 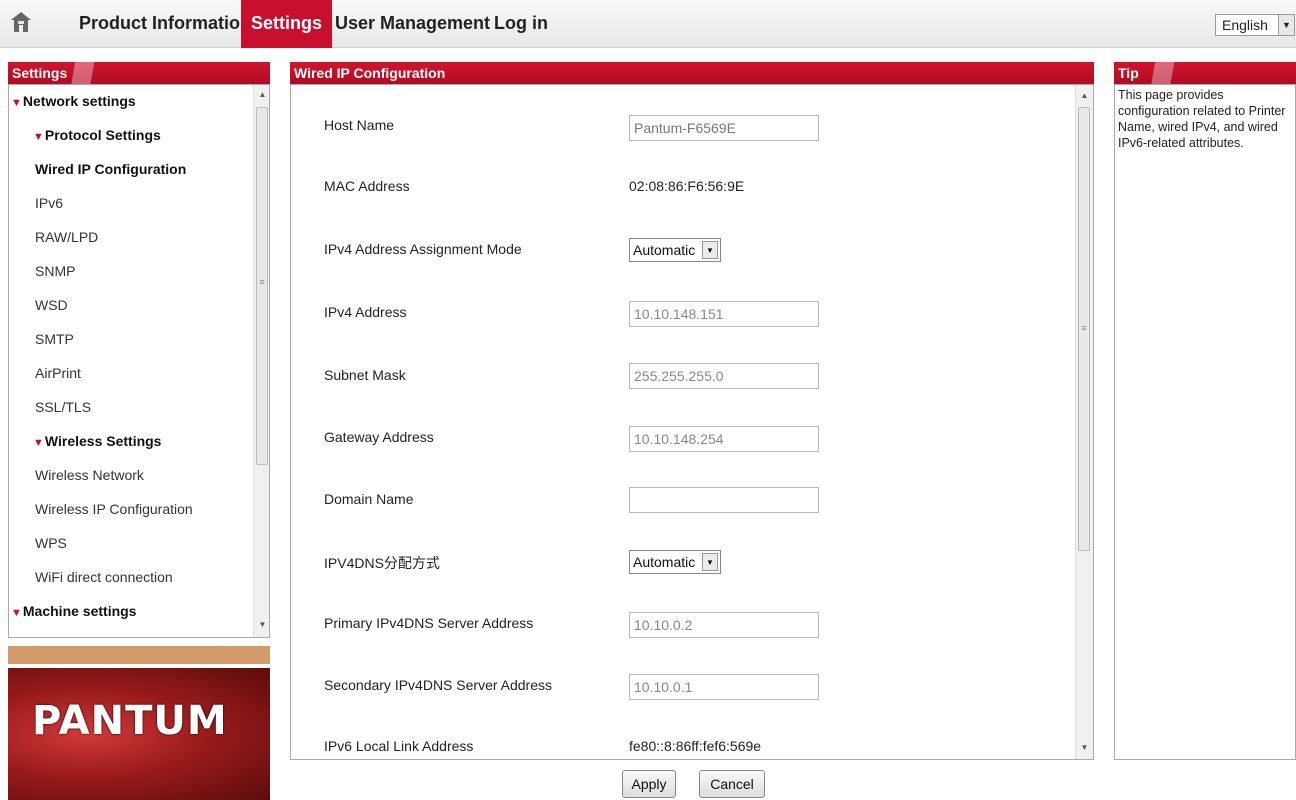 What do you see at coordinates (114, 509) in the screenshot?
I see `tree-item-wireless-ip-configuration: Wireless IP Configuration` at bounding box center [114, 509].